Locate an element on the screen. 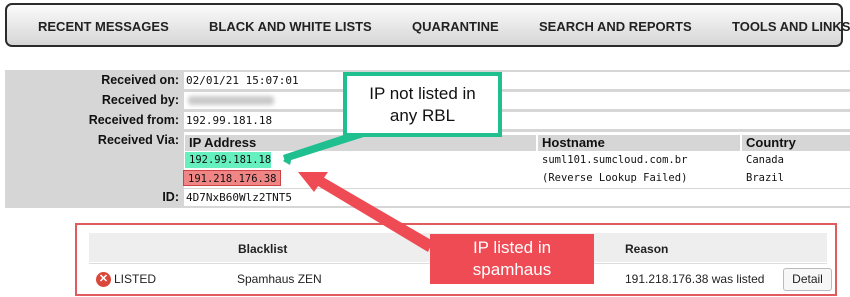 The width and height of the screenshot is (850, 297). callout-listed: IP listed in spamhaus is located at coordinates (512, 259).